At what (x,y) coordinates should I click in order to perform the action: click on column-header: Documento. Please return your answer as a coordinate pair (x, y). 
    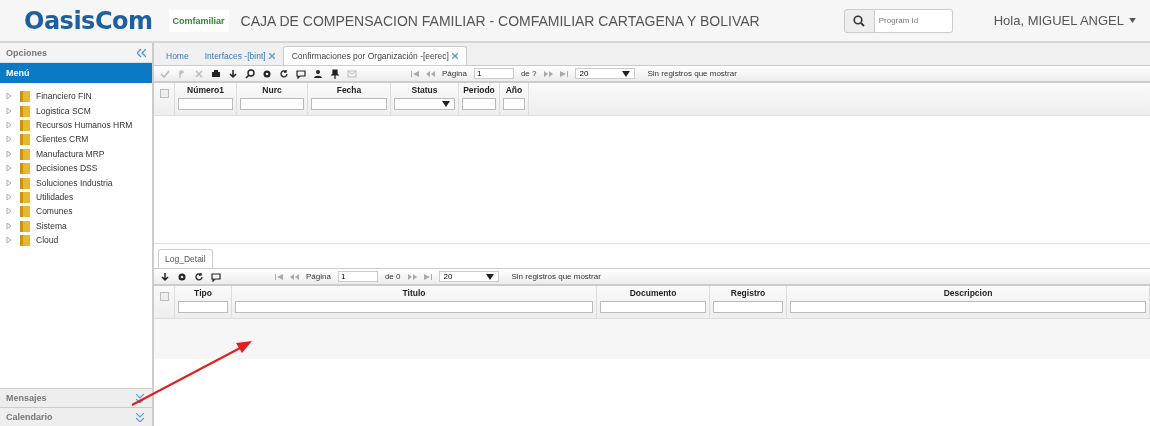
    Looking at the image, I should click on (653, 293).